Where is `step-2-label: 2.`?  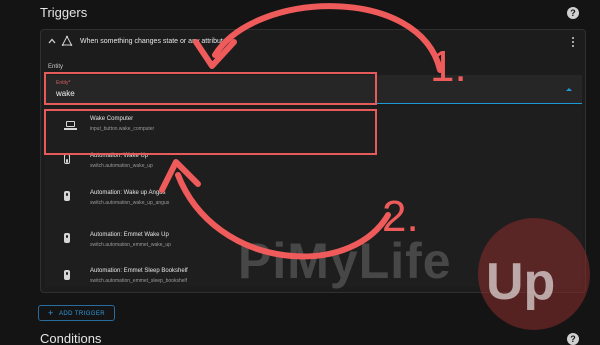
step-2-label: 2. is located at coordinates (400, 216).